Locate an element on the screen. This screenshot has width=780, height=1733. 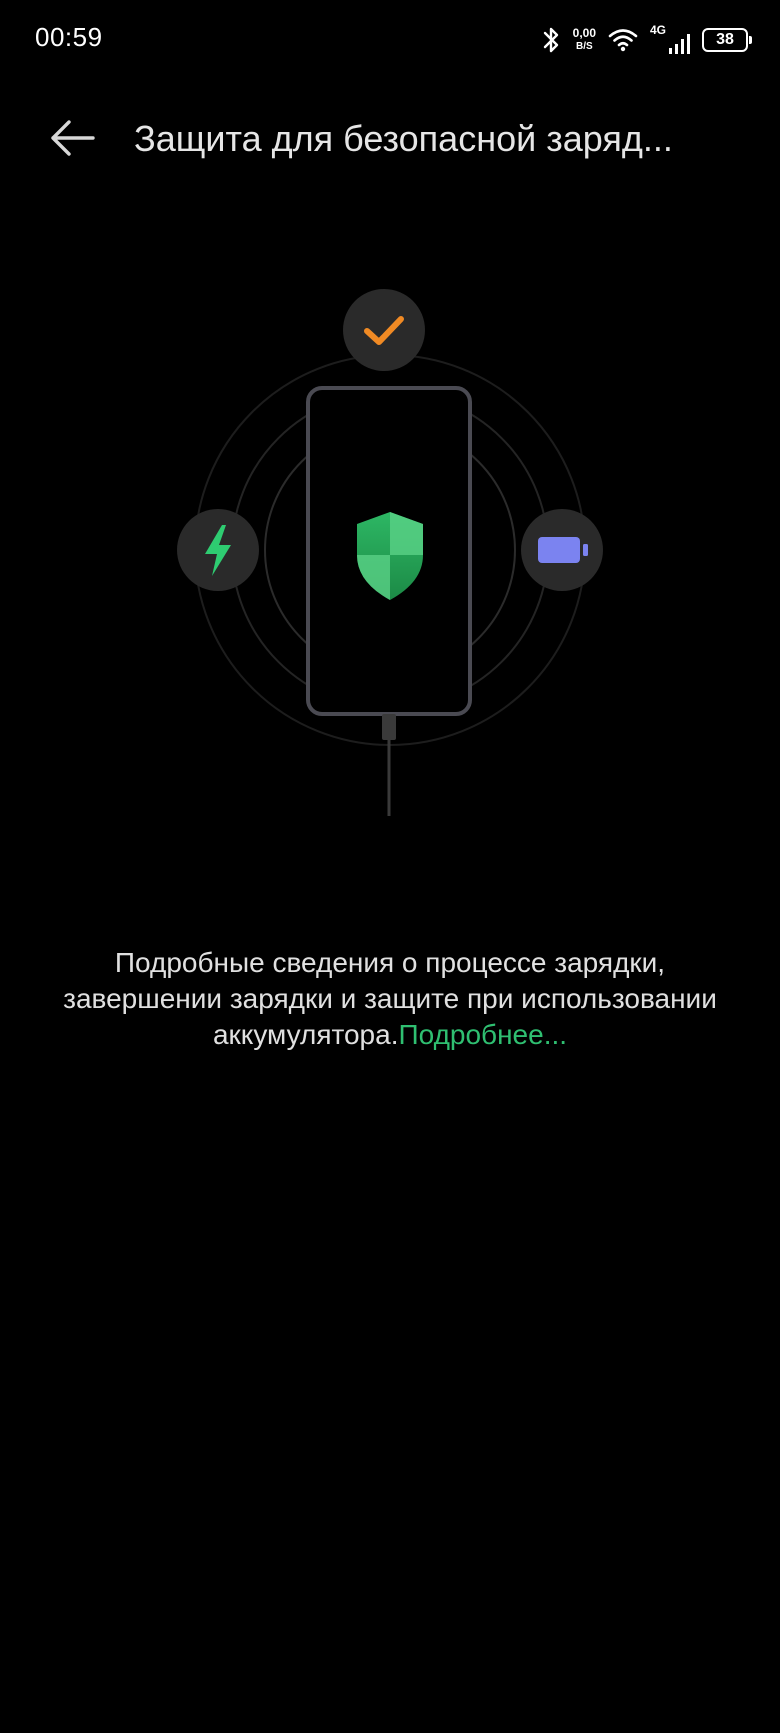
status-bar: 00:59 0,00 B/S 4G 38 is located at coordinates (390, 40).